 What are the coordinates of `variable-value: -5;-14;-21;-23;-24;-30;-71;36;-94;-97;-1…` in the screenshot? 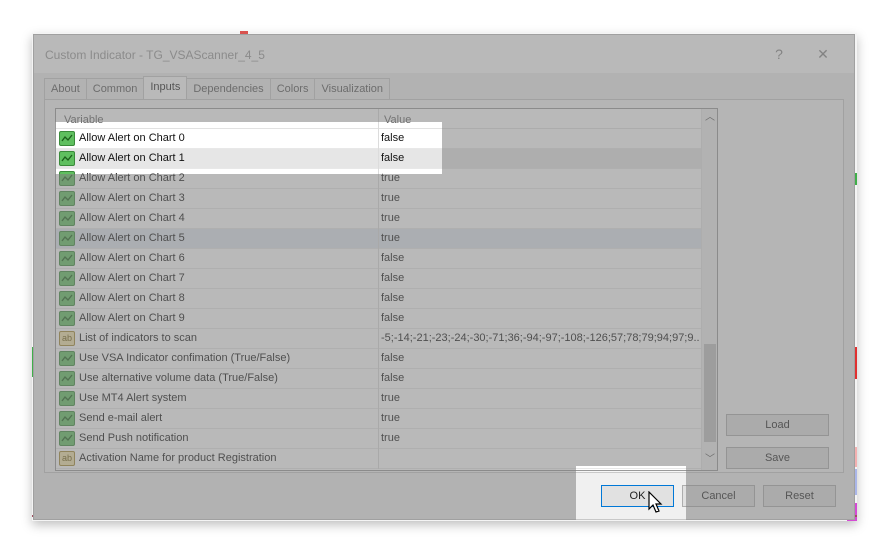 It's located at (540, 338).